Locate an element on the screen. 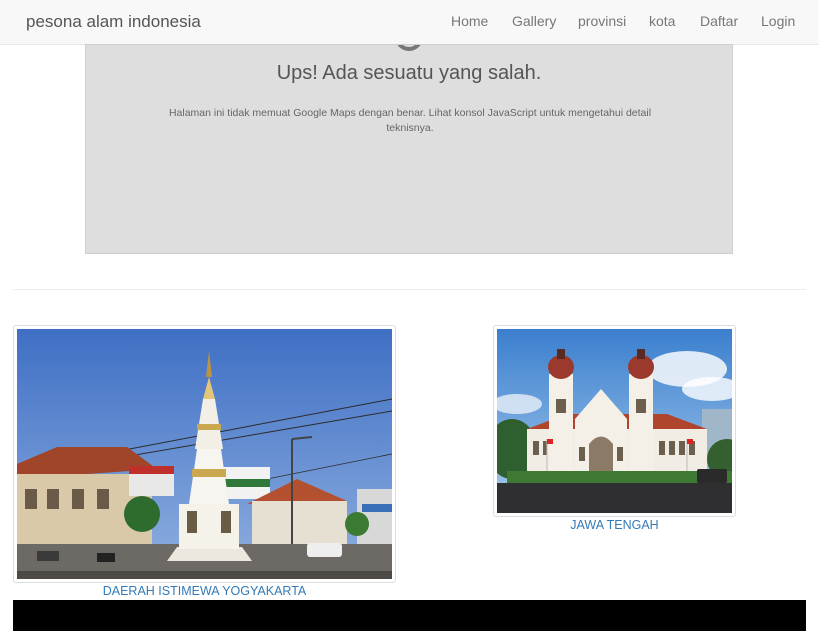 The height and width of the screenshot is (631, 819). nav-home-link: Home is located at coordinates (469, 21).